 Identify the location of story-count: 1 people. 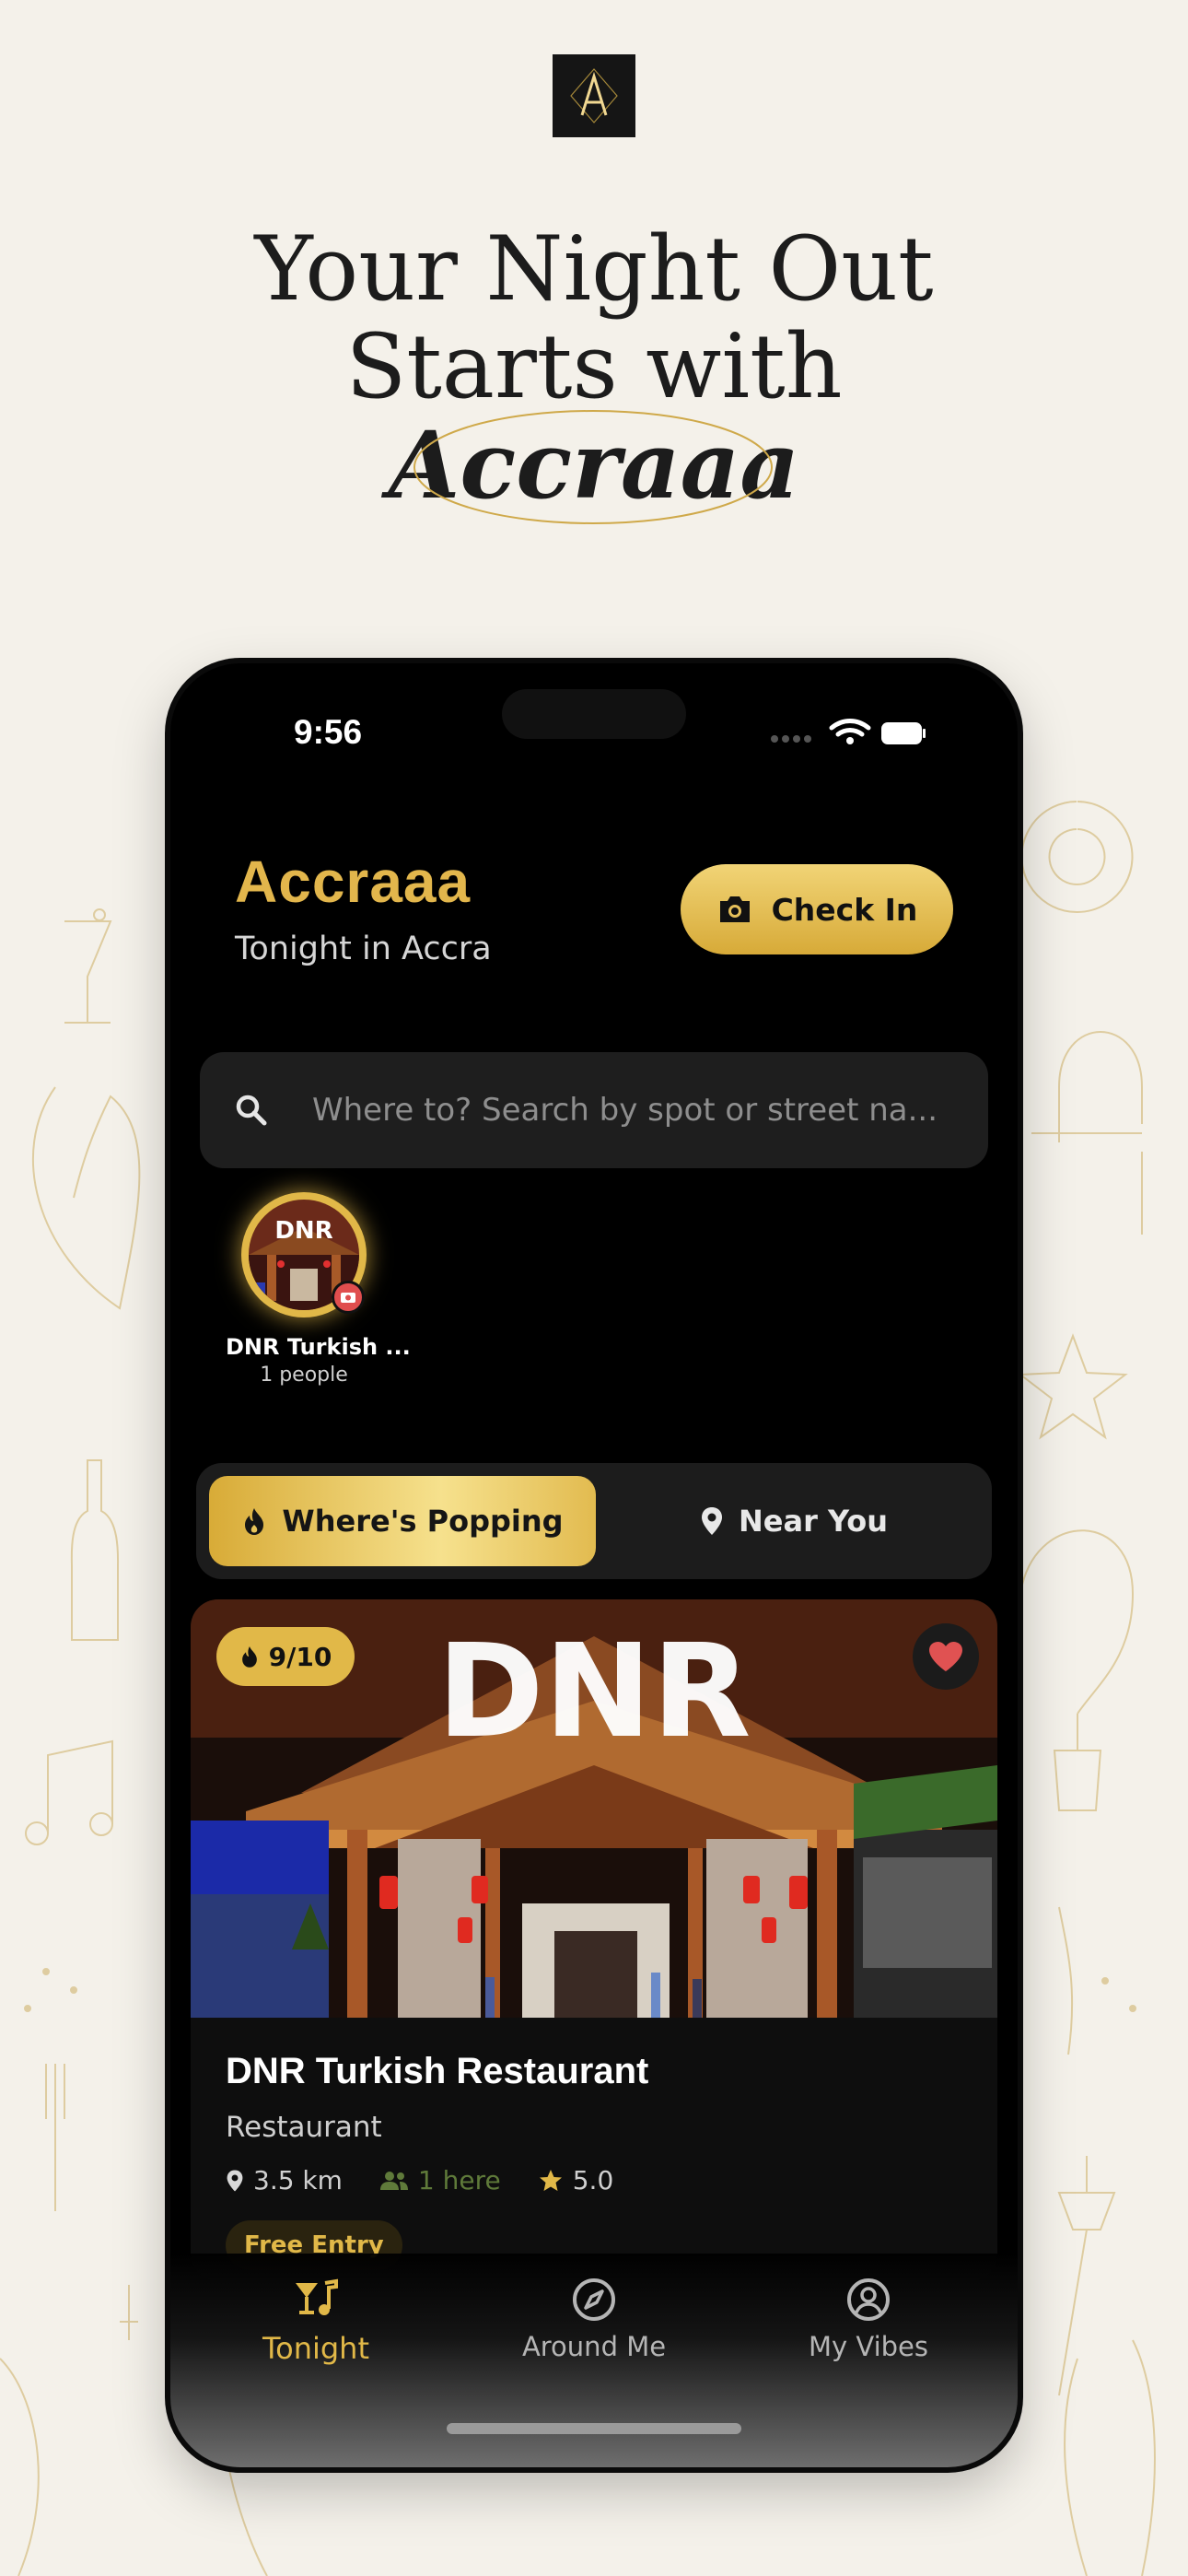
(304, 1375).